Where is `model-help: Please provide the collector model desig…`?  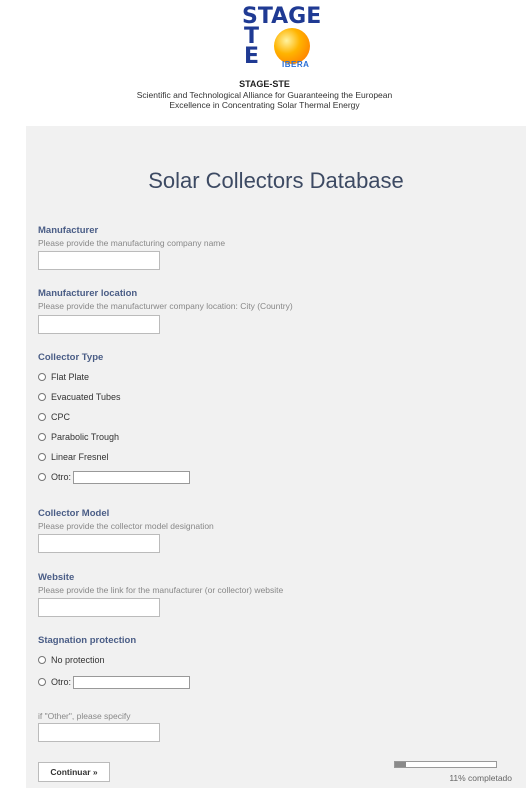
model-help: Please provide the collector model desig… is located at coordinates (126, 526).